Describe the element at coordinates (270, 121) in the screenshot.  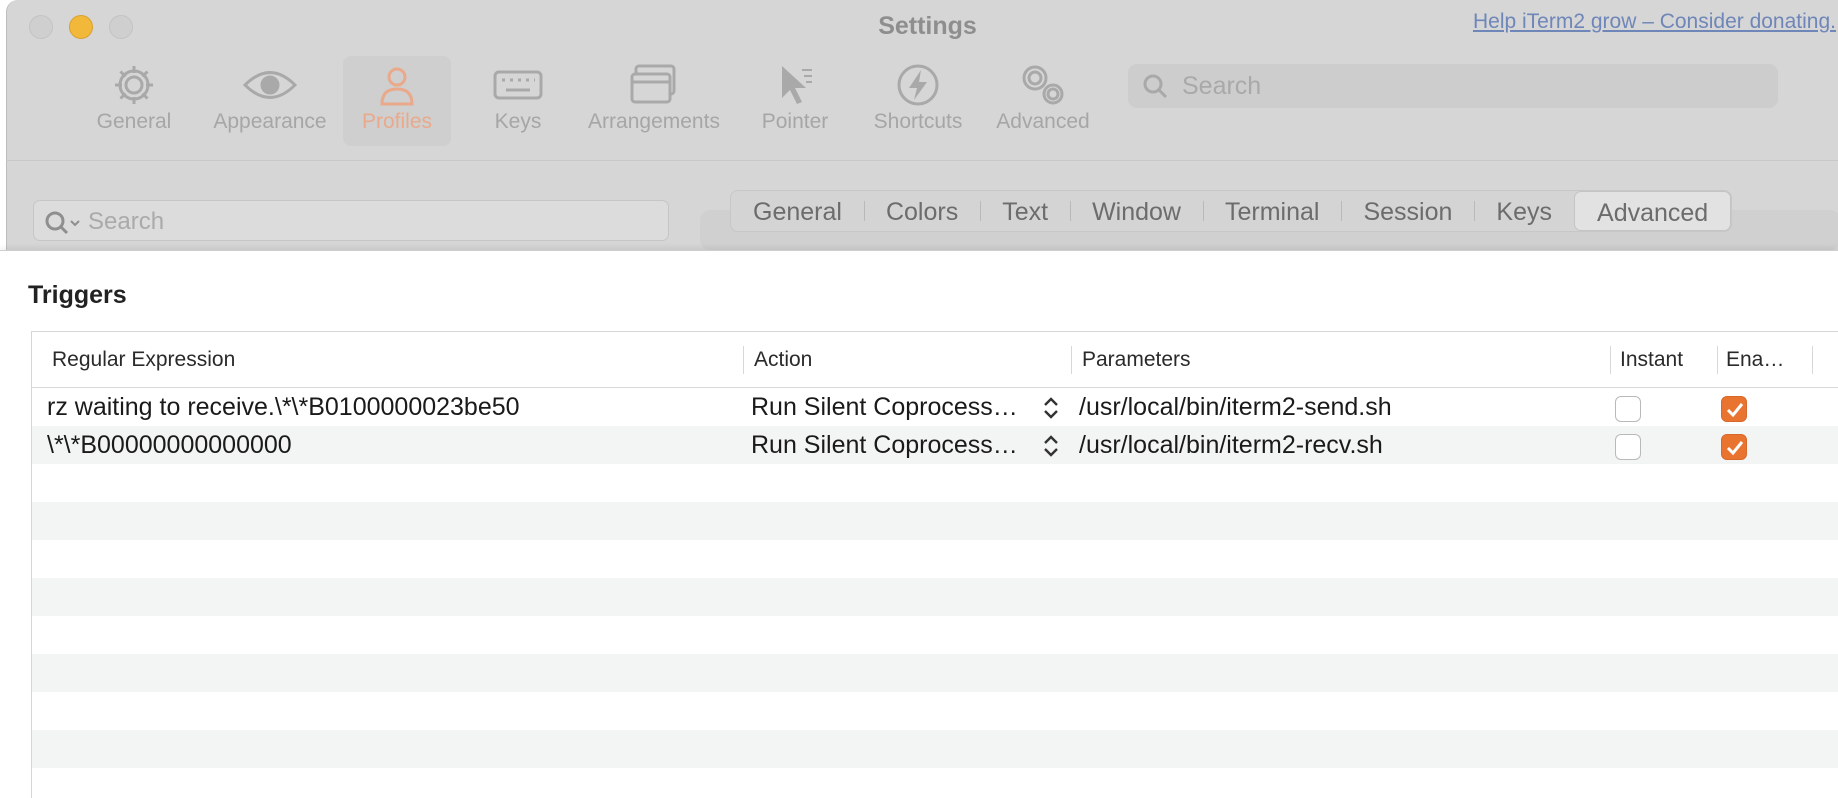
I see `toolbar-item-label: Appearance` at that location.